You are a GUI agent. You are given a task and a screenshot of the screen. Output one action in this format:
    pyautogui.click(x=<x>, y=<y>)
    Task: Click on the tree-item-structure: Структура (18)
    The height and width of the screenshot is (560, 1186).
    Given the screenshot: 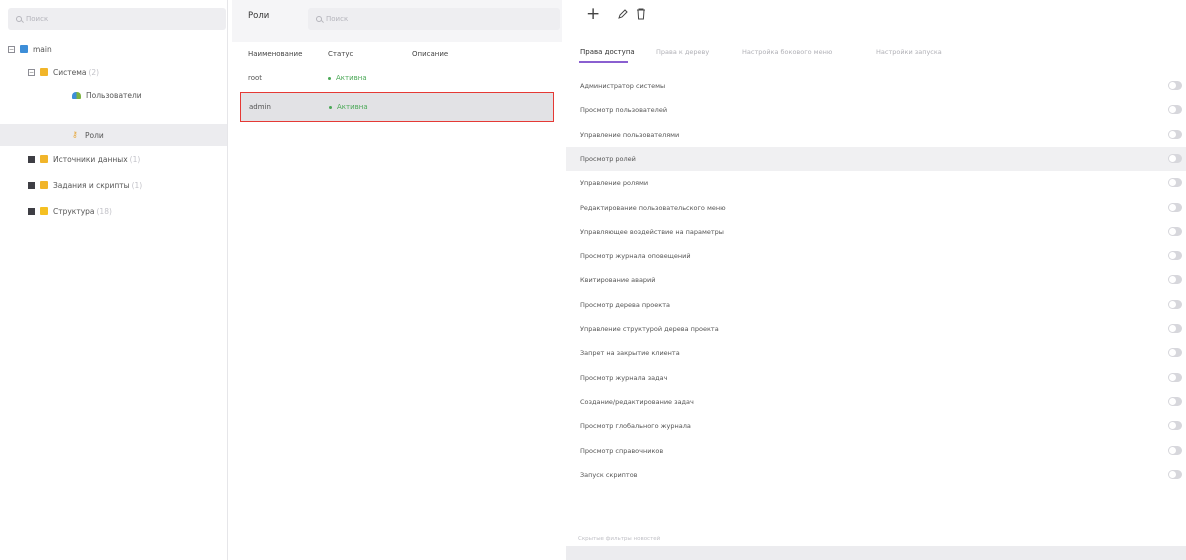 What is the action you would take?
    pyautogui.click(x=113, y=211)
    